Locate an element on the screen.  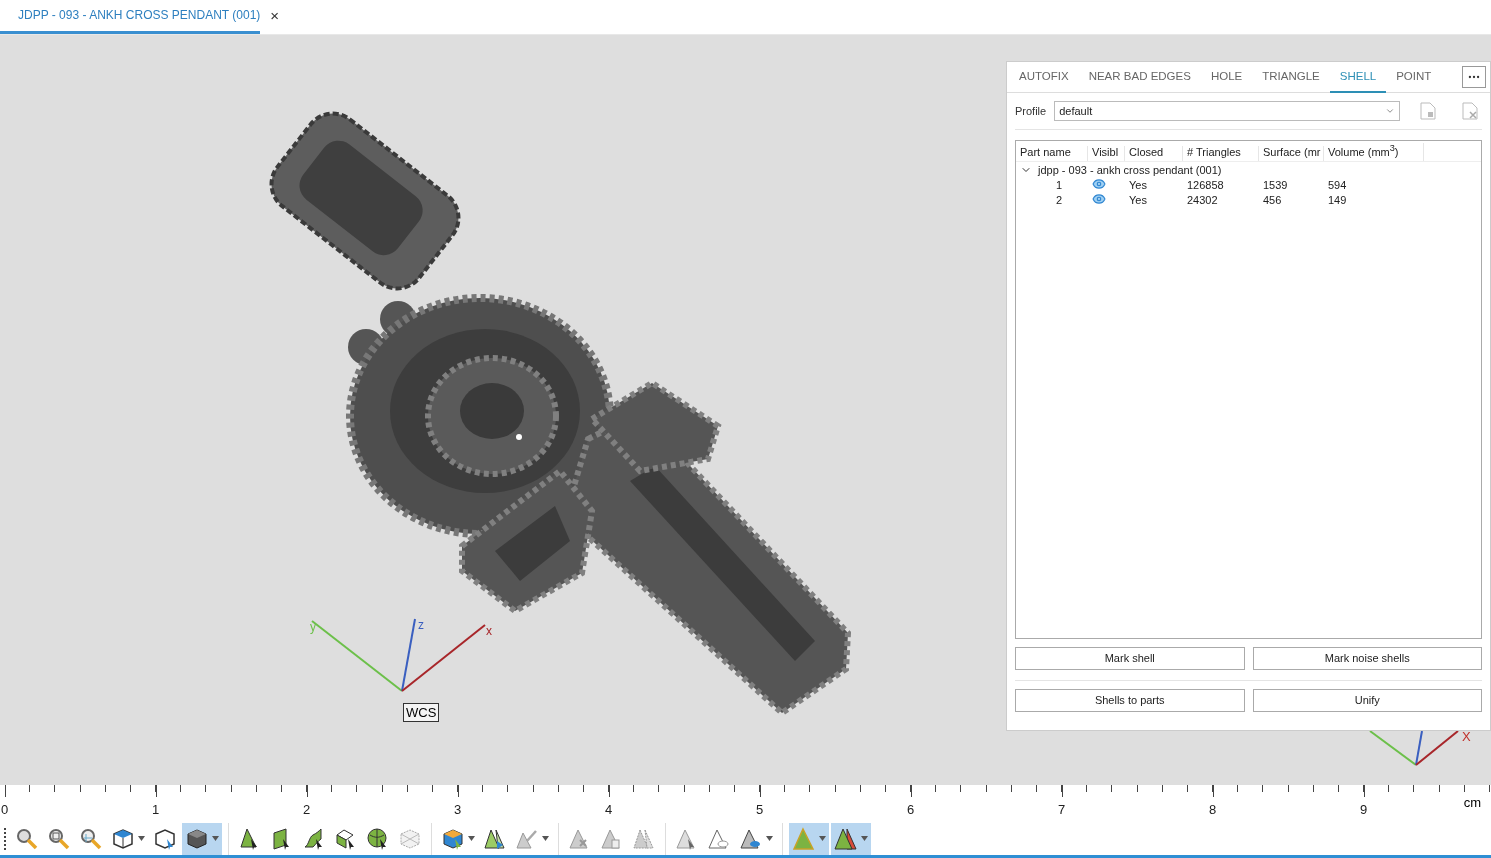
zoom-cube-icon is located at coordinates (59, 838).